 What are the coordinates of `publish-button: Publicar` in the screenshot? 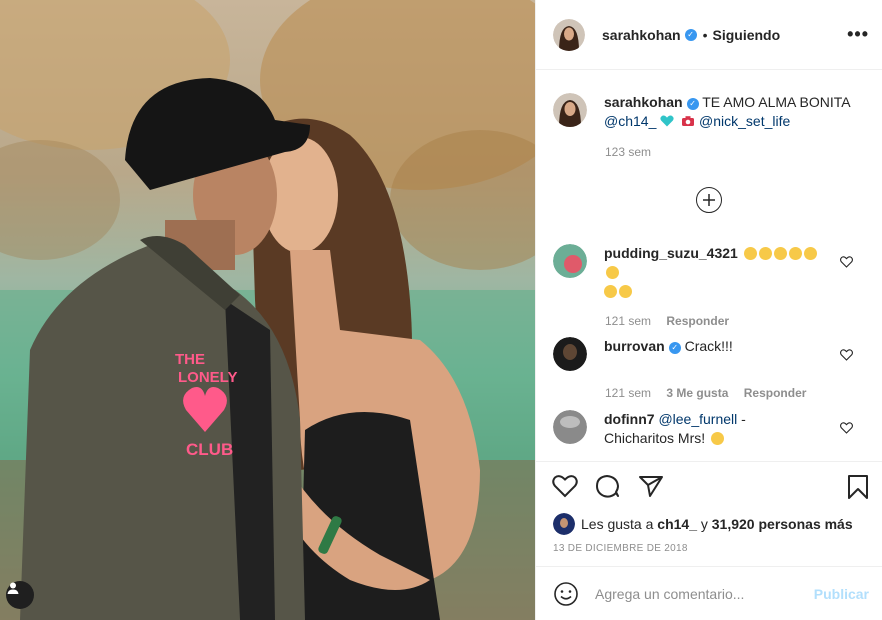 It's located at (841, 594).